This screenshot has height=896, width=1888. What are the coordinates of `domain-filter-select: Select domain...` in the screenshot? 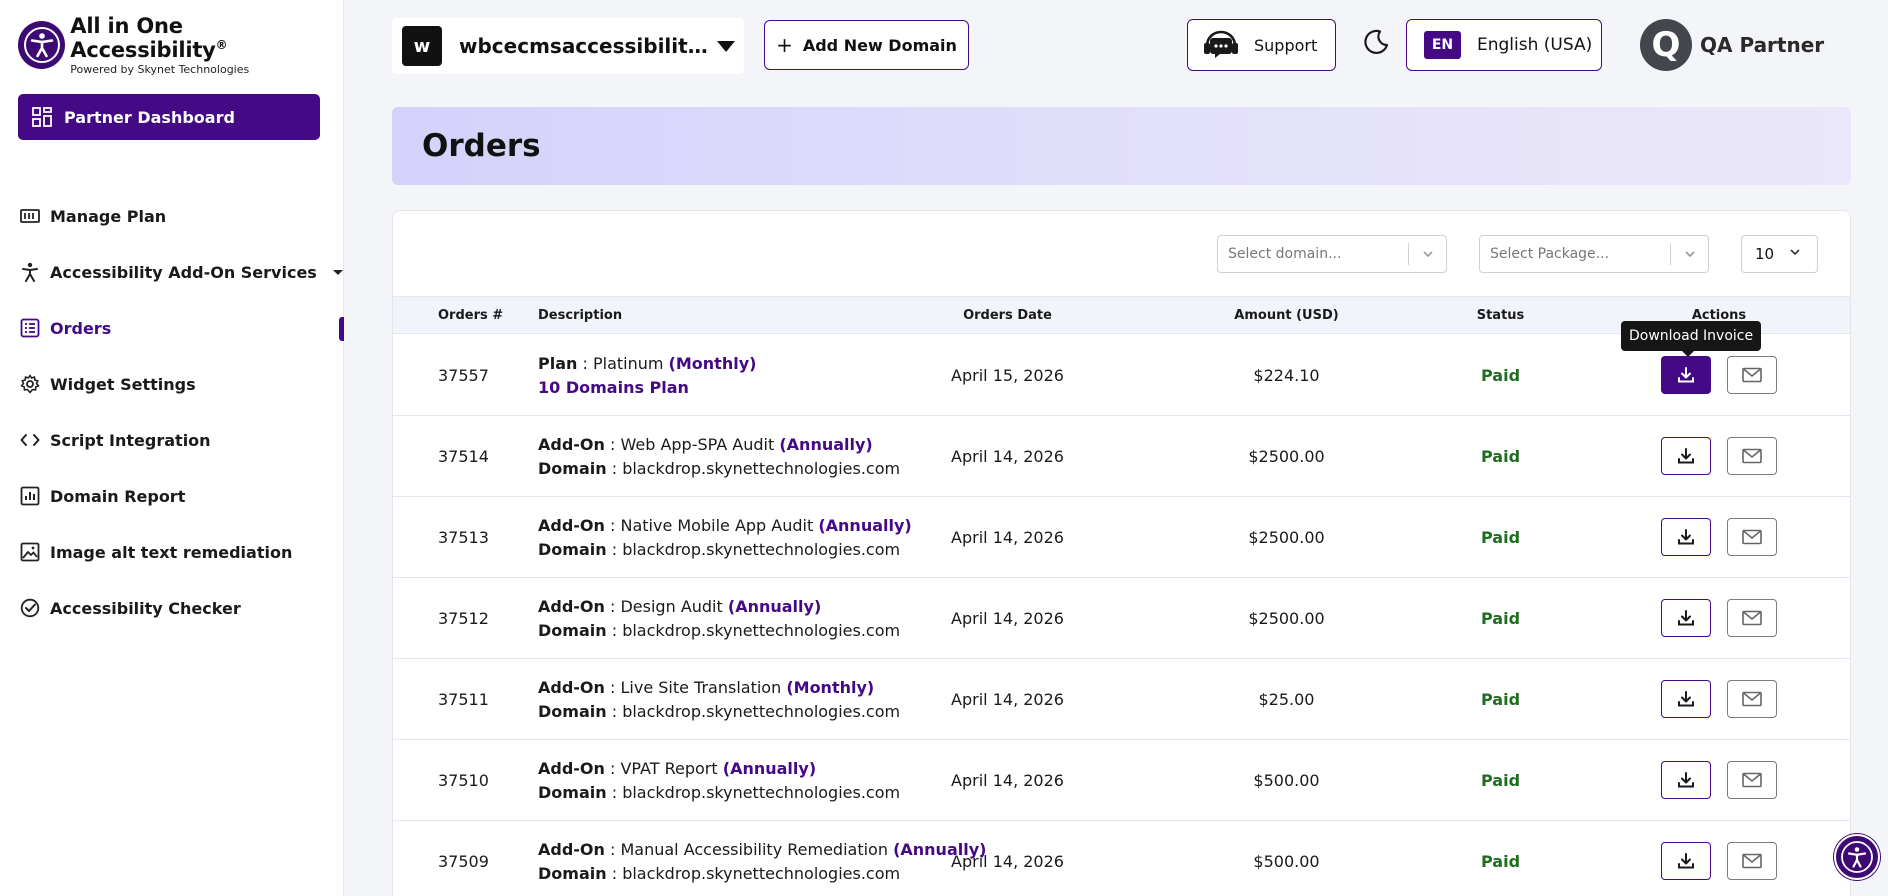 It's located at (1332, 254).